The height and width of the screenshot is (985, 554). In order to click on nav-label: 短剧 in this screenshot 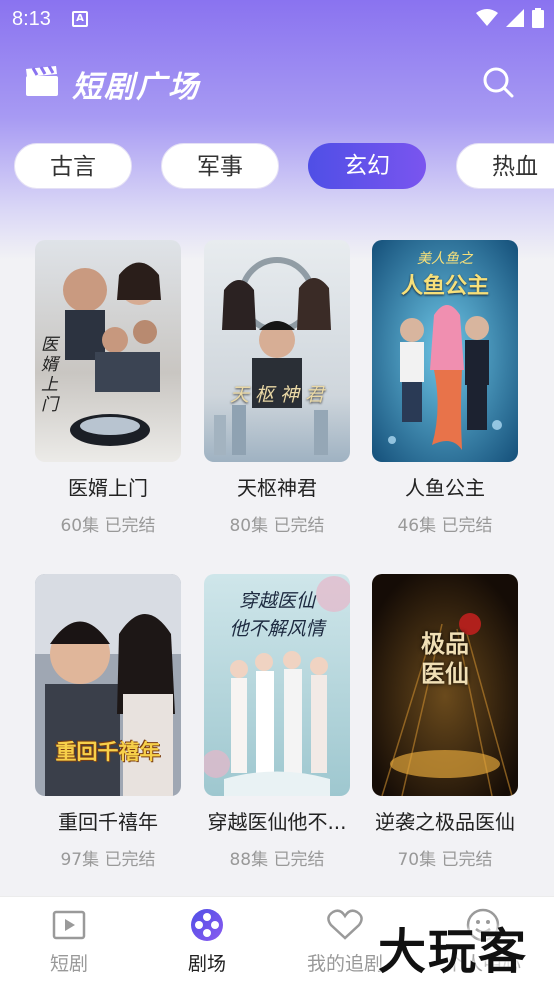, I will do `click(68, 964)`.